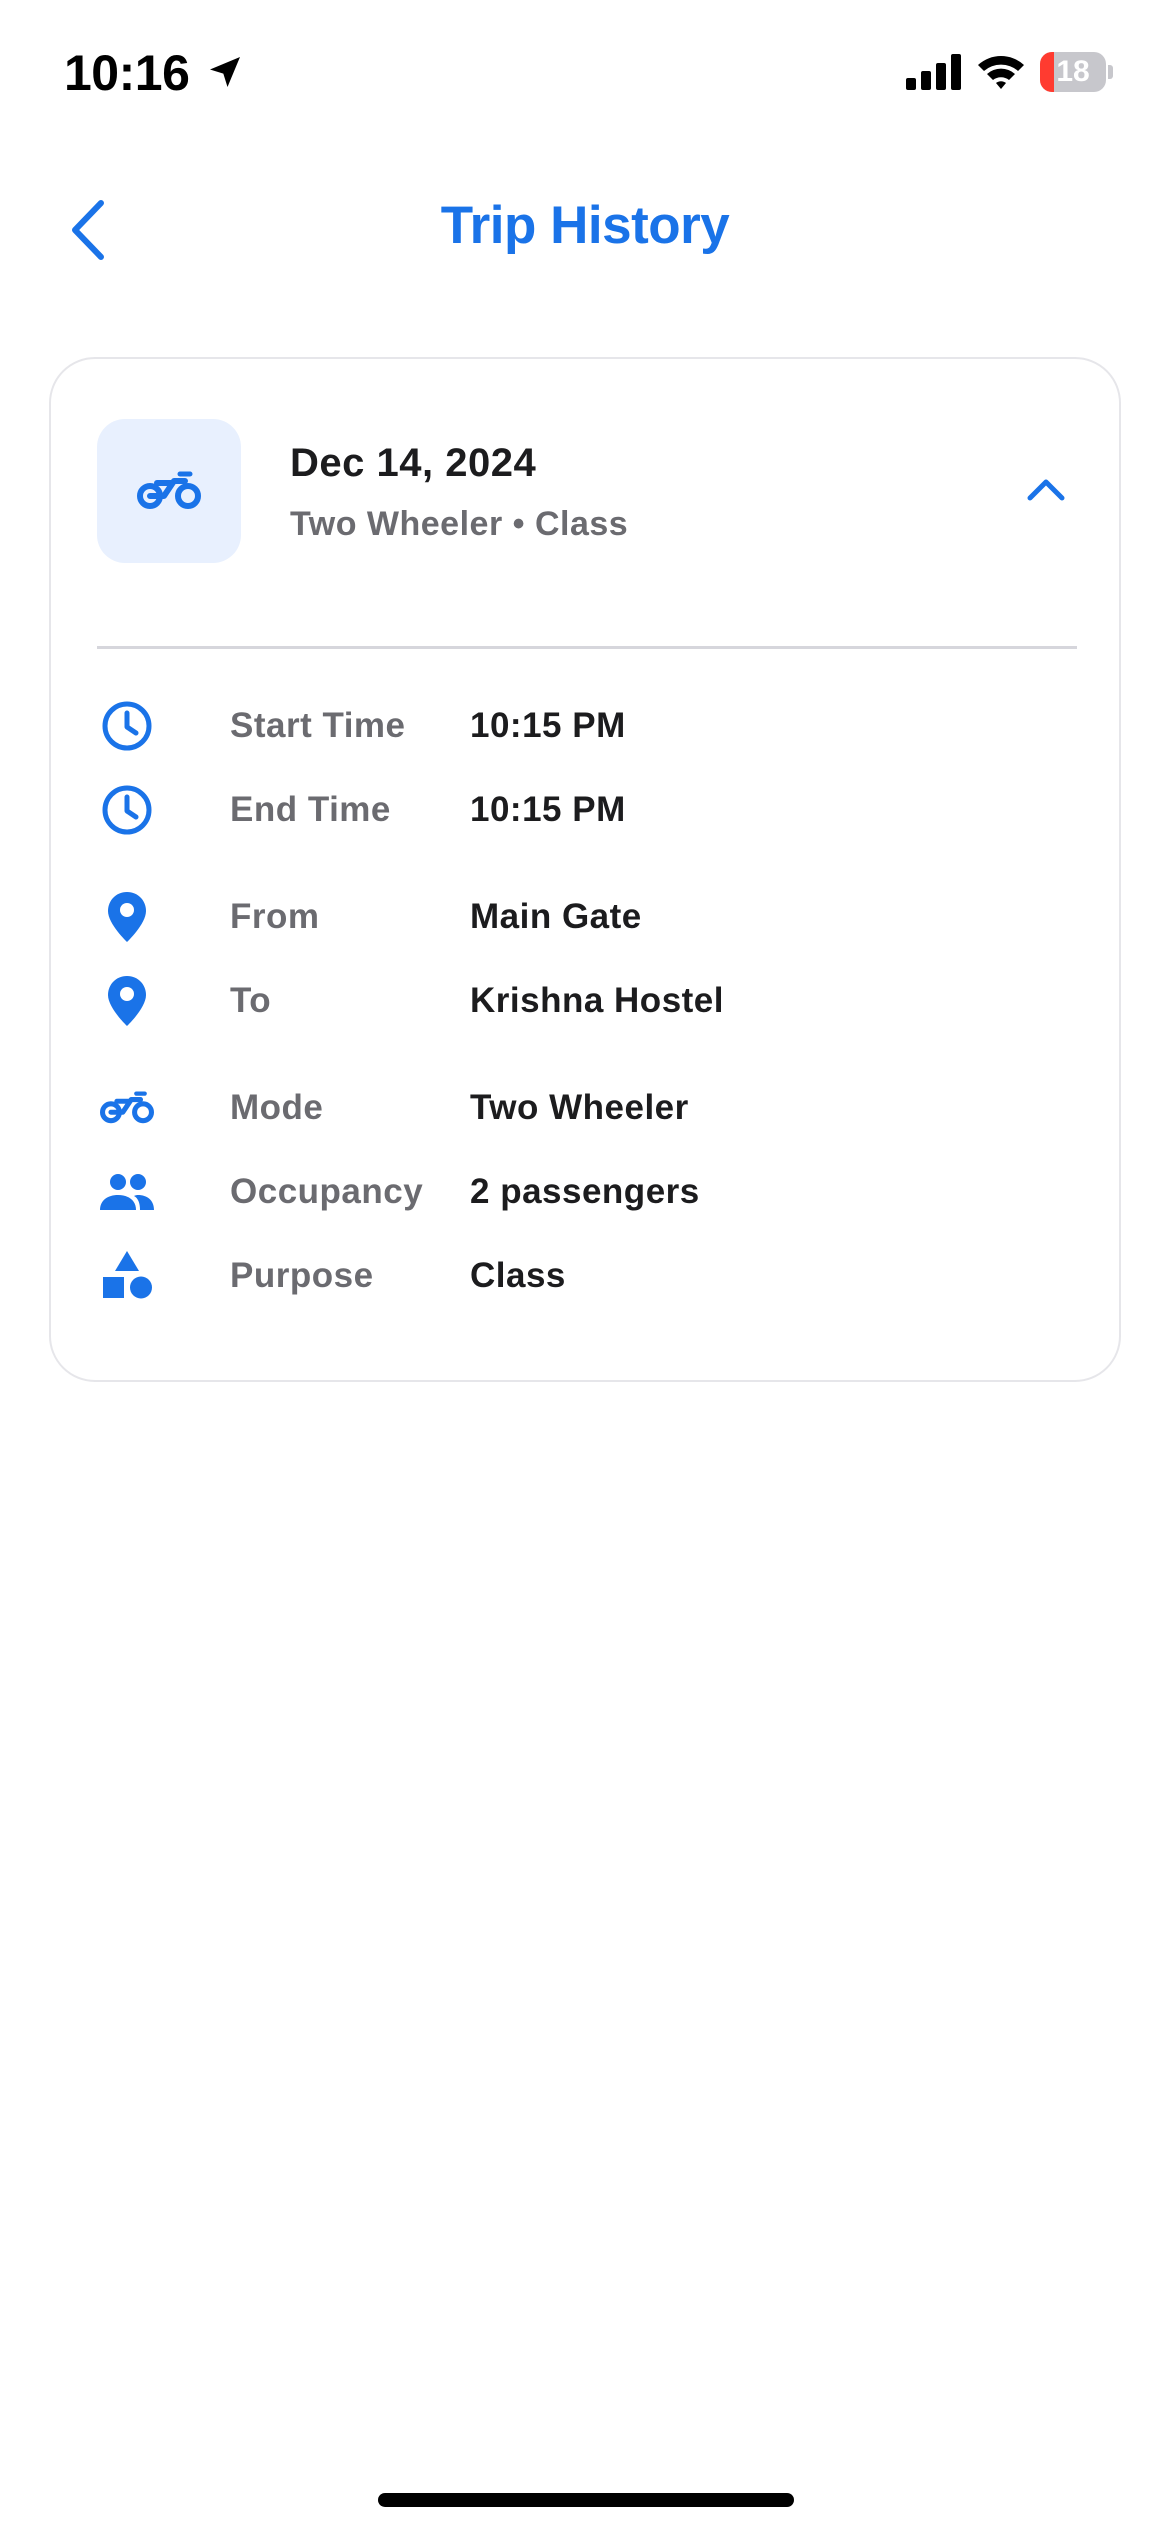  I want to click on collapse-button, so click(1046, 489).